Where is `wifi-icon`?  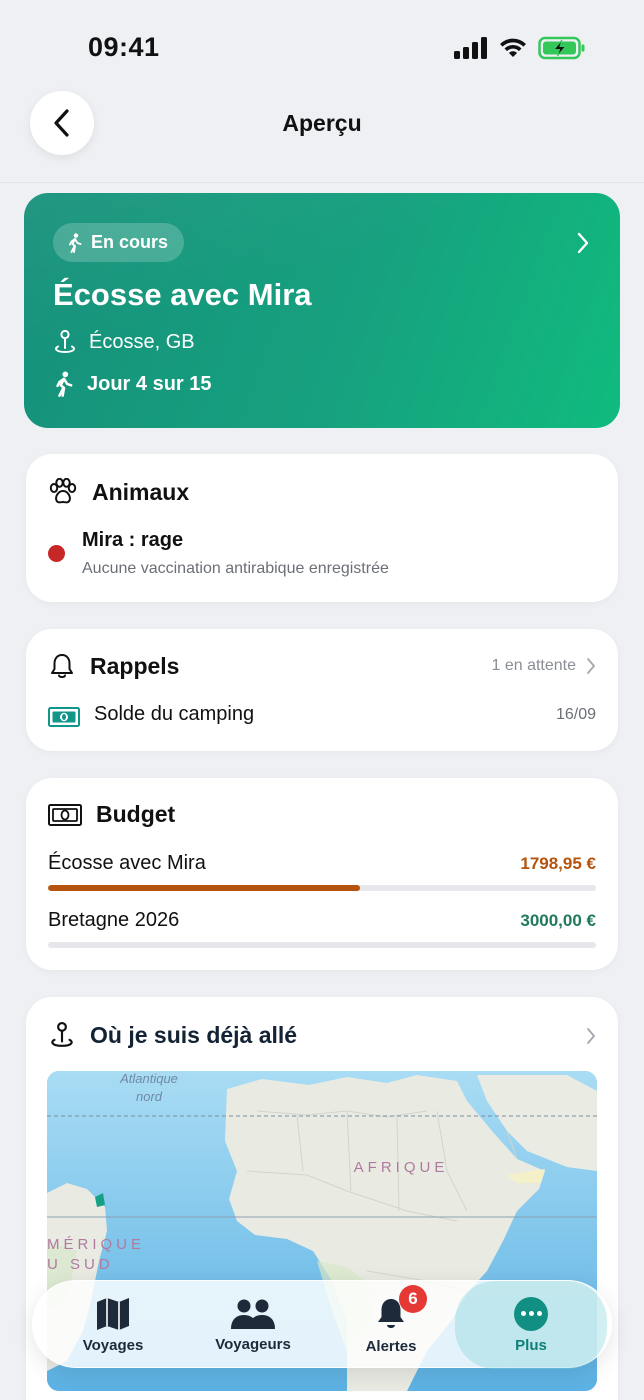 wifi-icon is located at coordinates (513, 47).